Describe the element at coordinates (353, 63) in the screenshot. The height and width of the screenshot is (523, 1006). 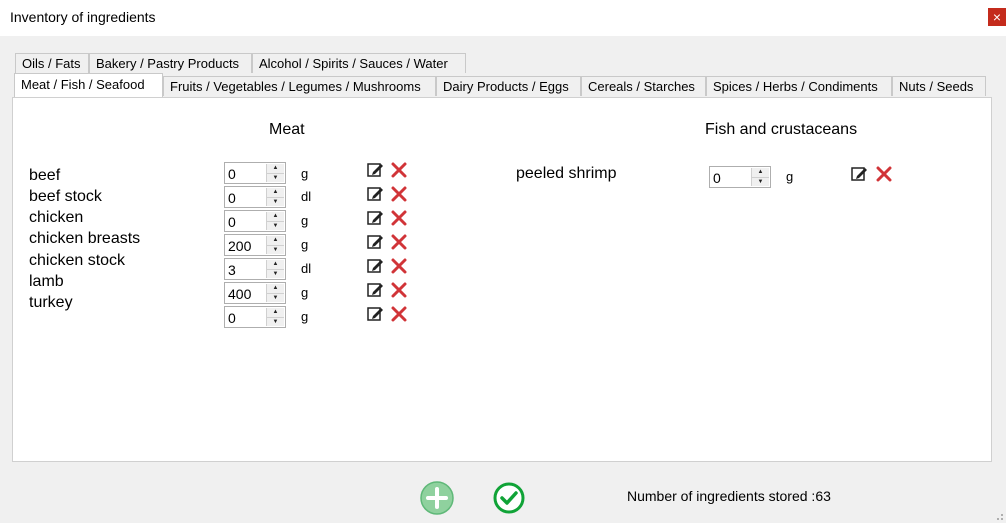
I see `tab-label: Alcohol / Spirits / Sauces / Water` at that location.